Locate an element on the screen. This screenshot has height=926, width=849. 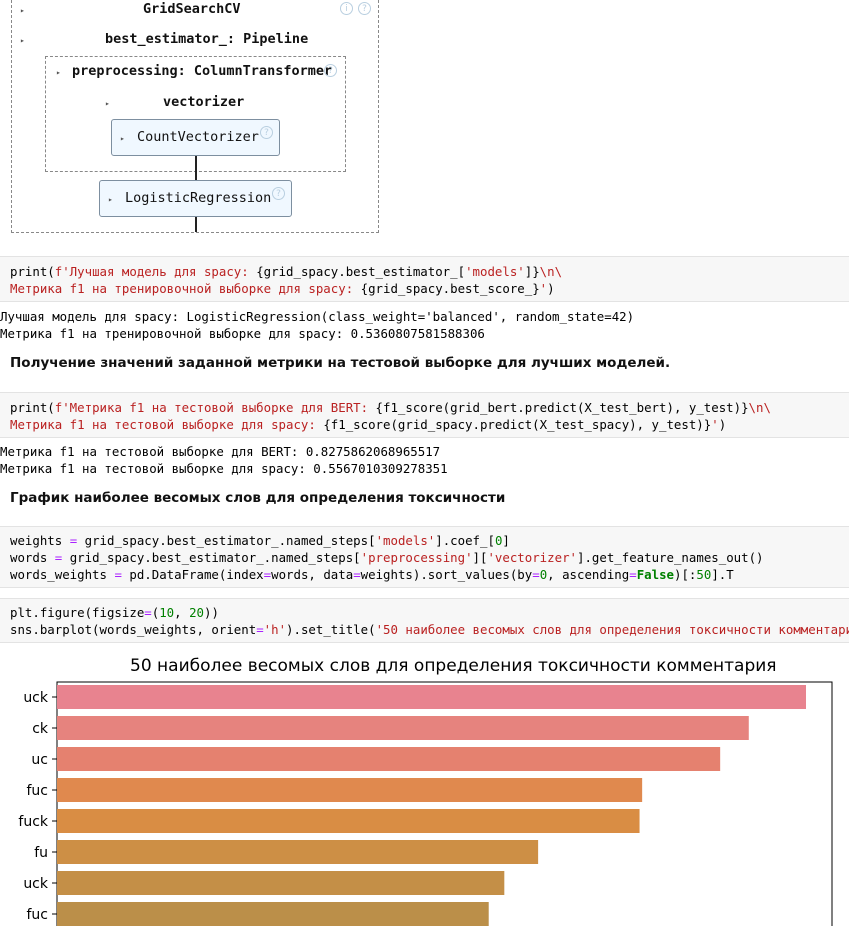
best-estimator-label: best_estimator_: Pipeline is located at coordinates (206, 39).